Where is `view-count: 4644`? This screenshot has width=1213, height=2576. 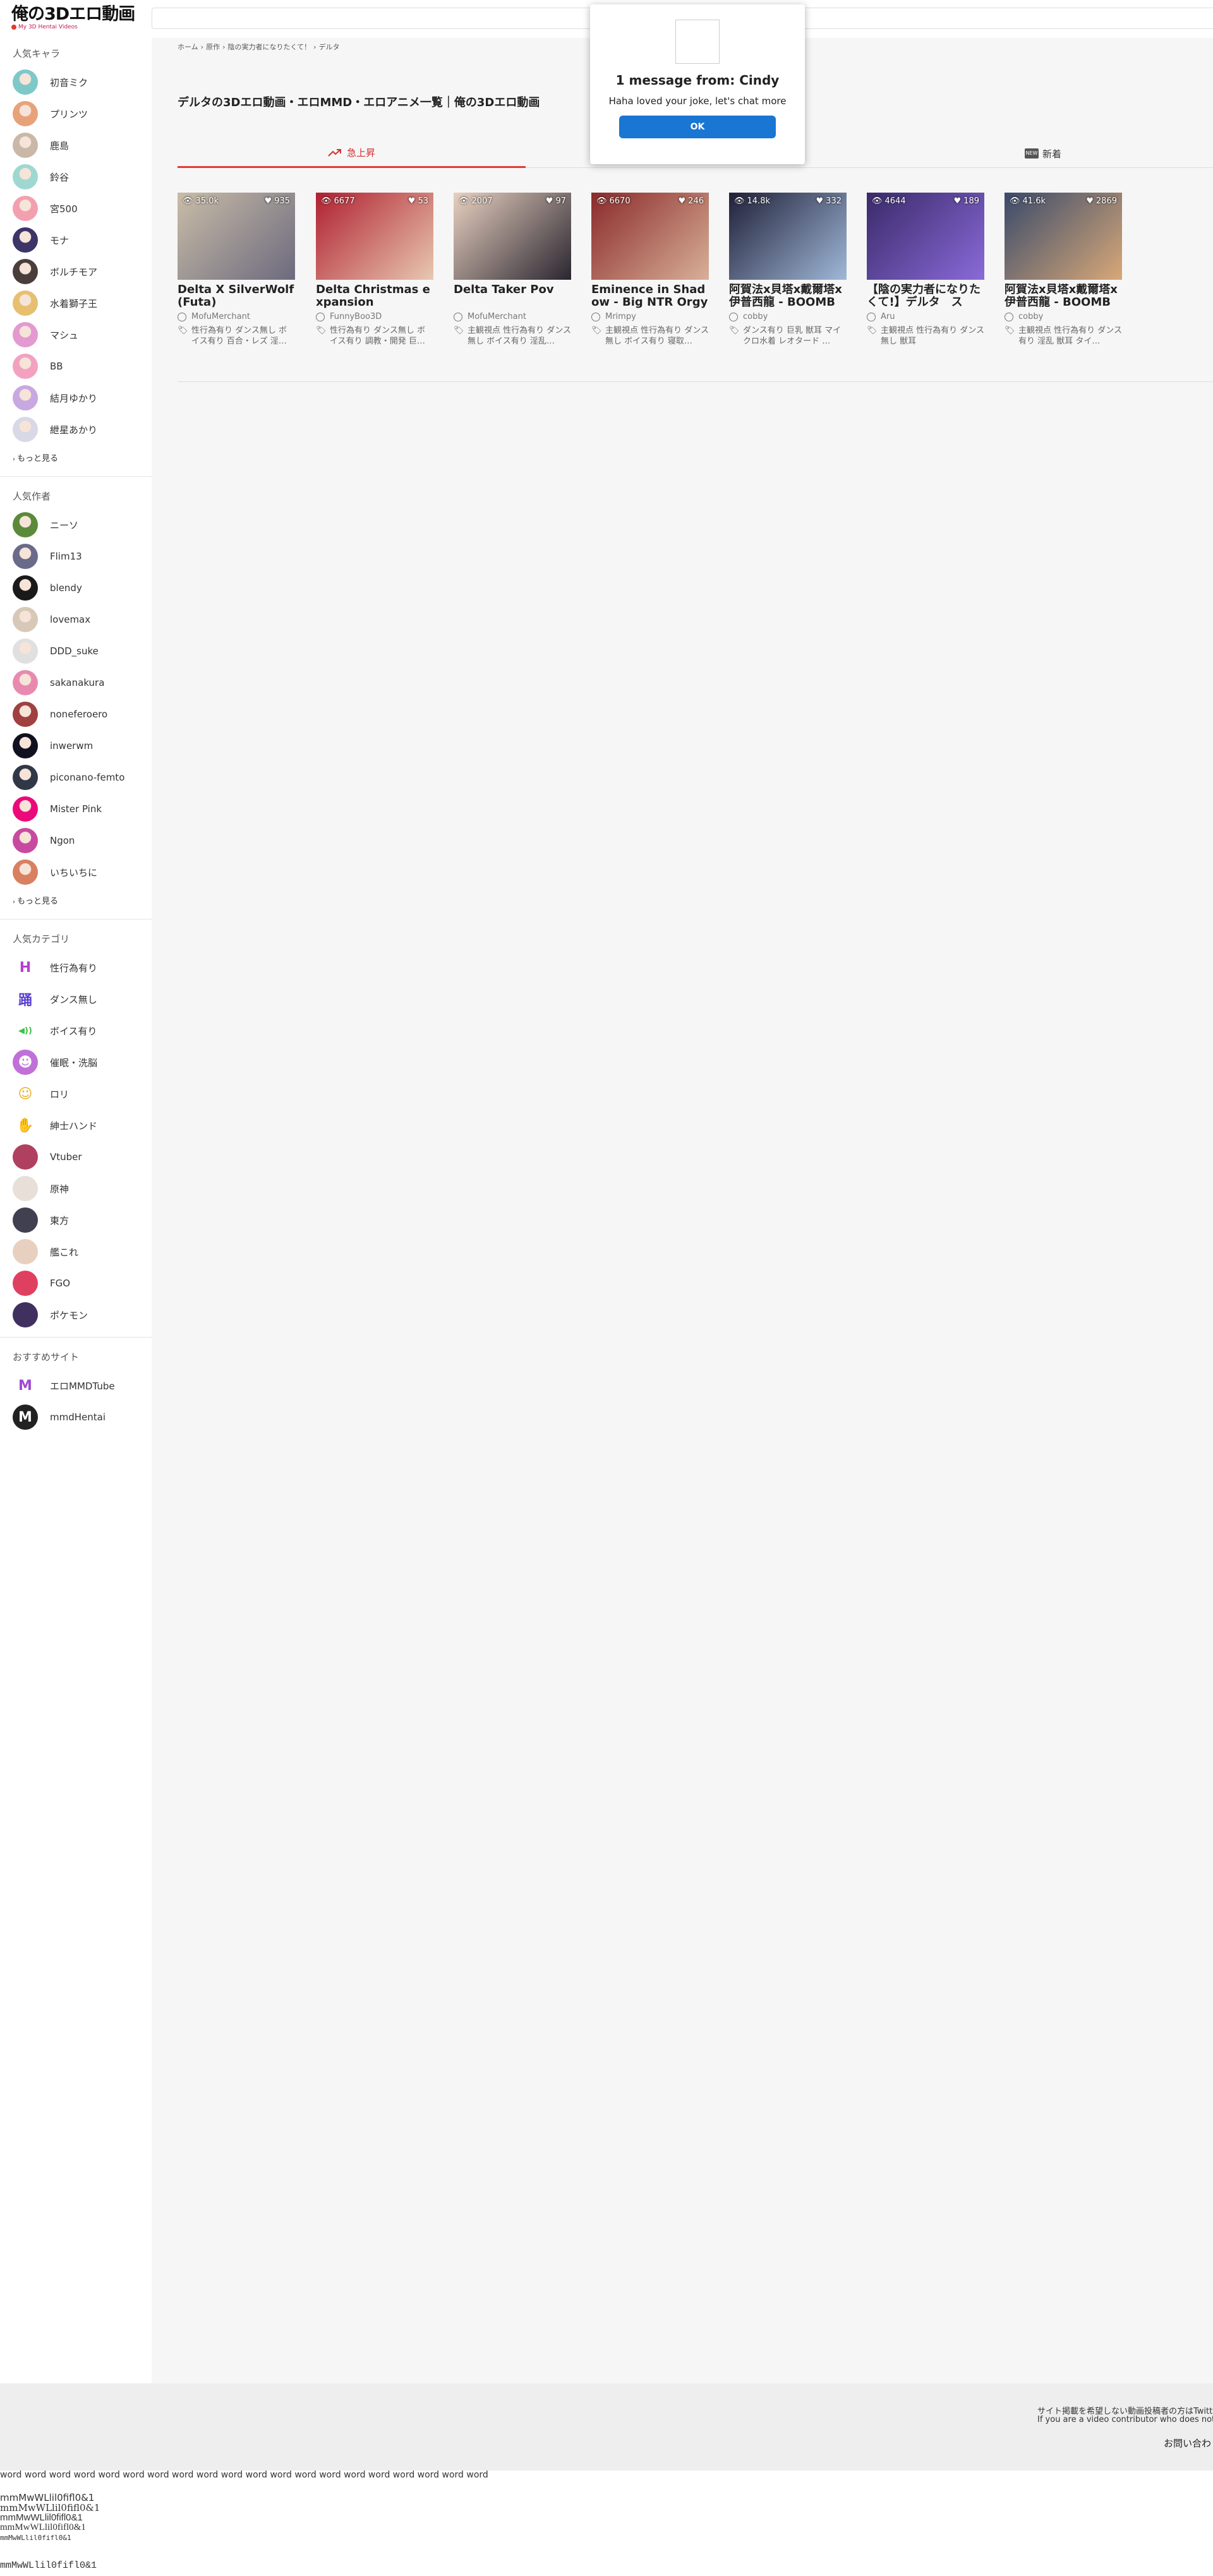 view-count: 4644 is located at coordinates (895, 201).